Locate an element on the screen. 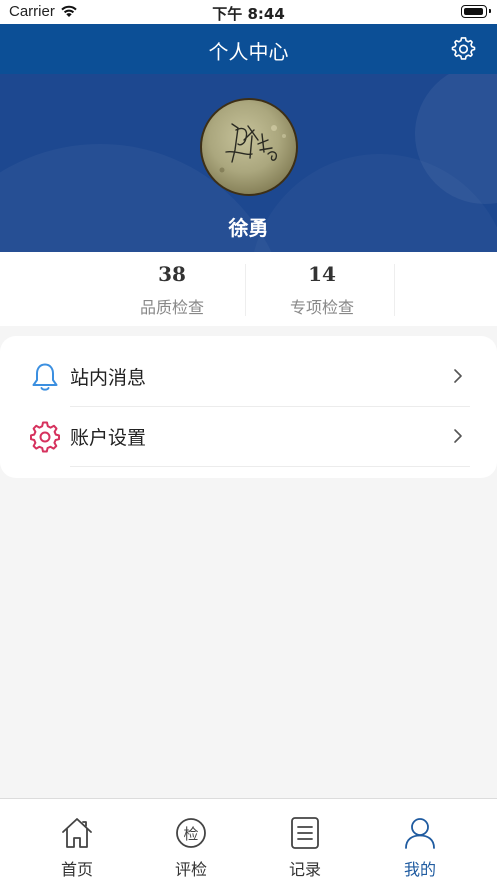 This screenshot has height=883, width=497. menu-label: 站内消息 is located at coordinates (108, 378).